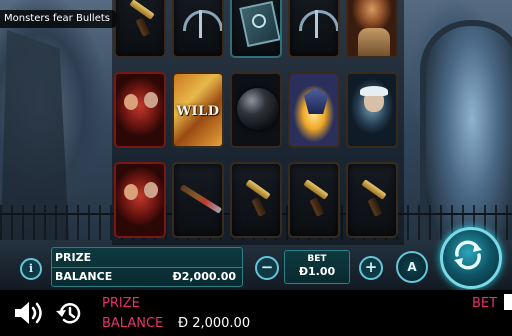 Image resolution: width=512 pixels, height=336 pixels. Describe the element at coordinates (485, 303) in the screenshot. I see `status-bet-label: BET` at that location.